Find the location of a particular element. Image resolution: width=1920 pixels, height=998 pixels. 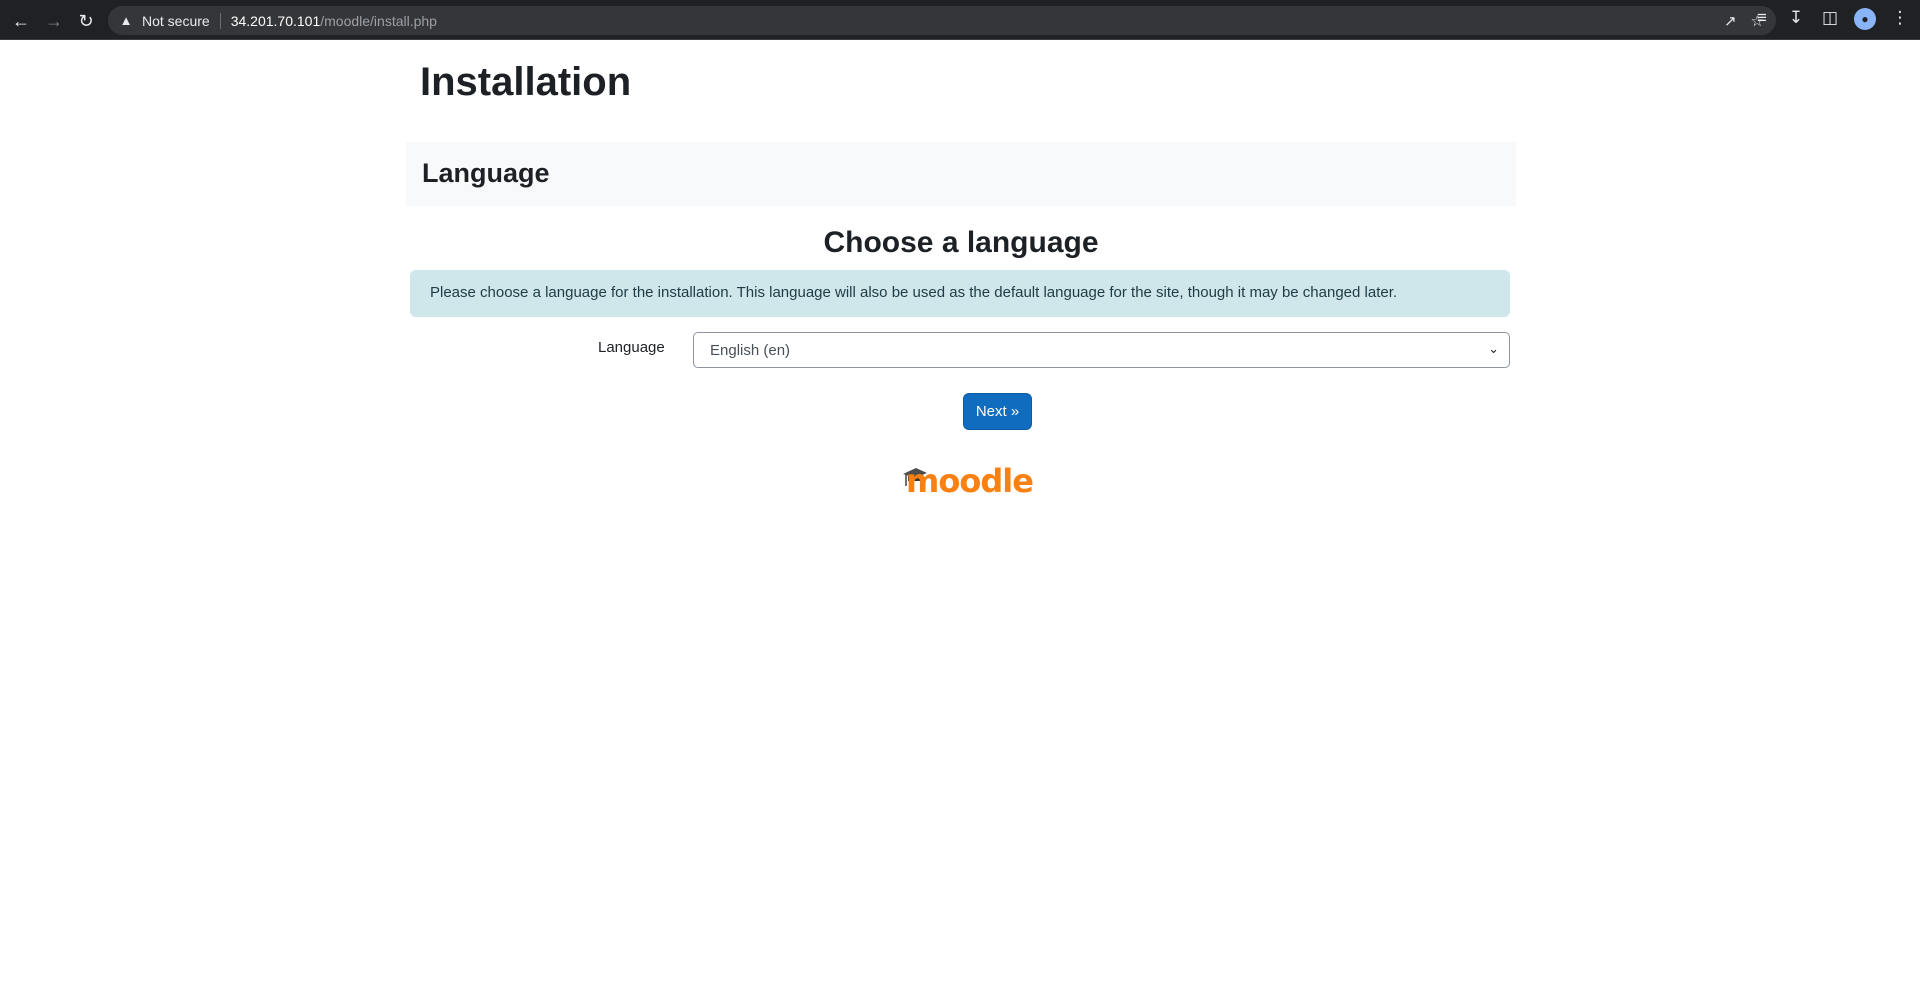

url-host: 34.201.70.101 is located at coordinates (275, 20).